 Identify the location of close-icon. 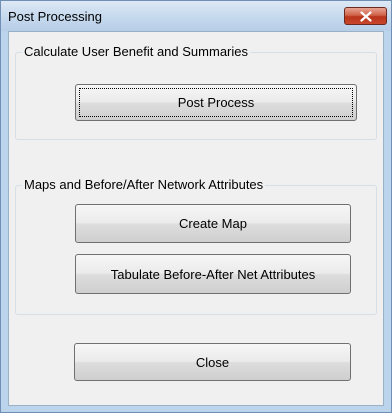
(366, 16).